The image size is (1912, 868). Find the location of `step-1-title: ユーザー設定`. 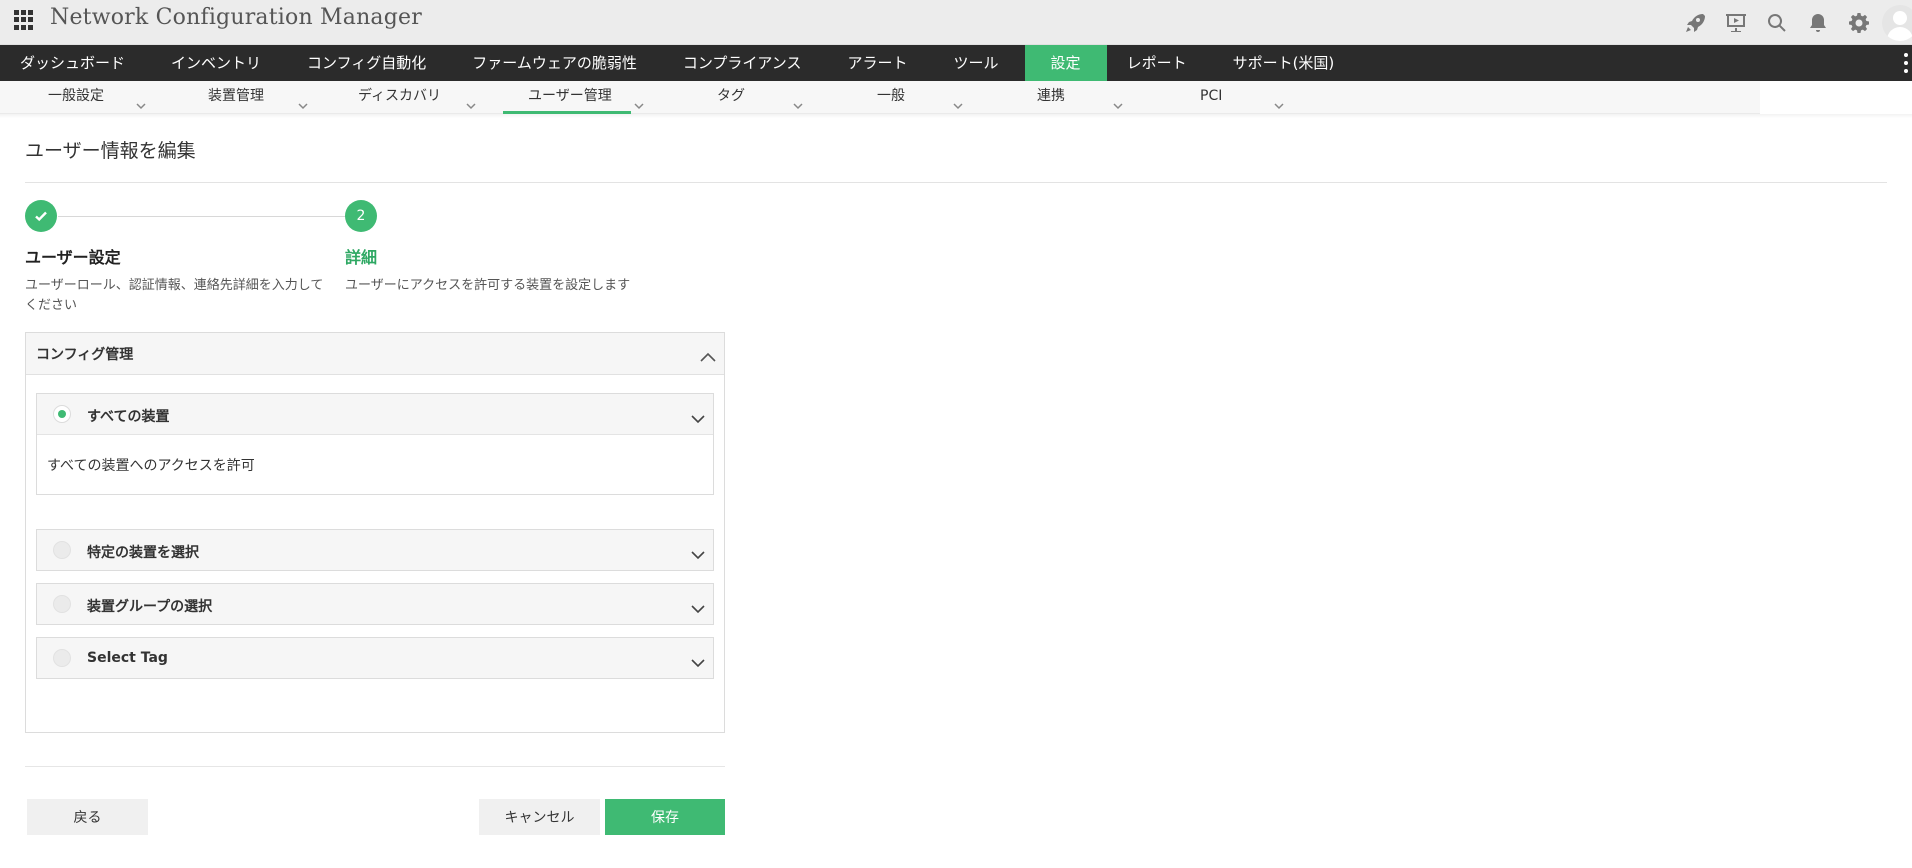

step-1-title: ユーザー設定 is located at coordinates (73, 257).